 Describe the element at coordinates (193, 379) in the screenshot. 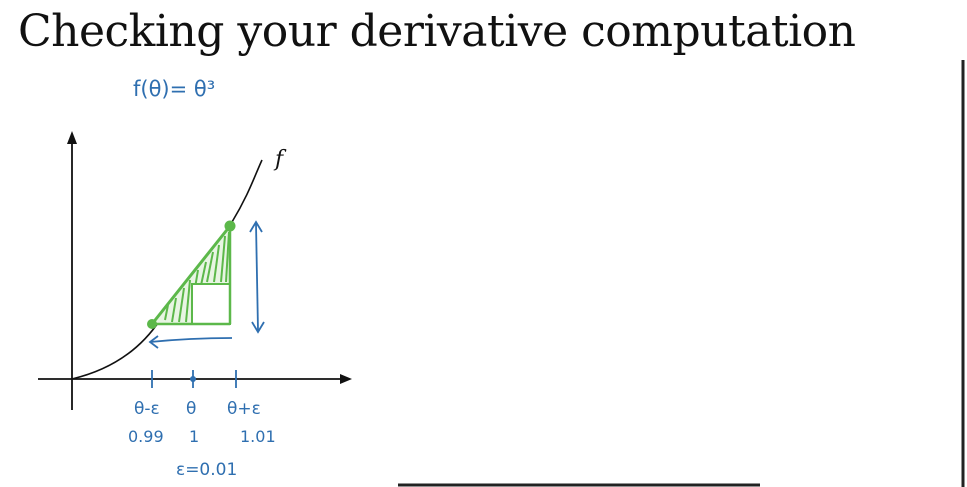

I see `tick-mid-dot` at that location.